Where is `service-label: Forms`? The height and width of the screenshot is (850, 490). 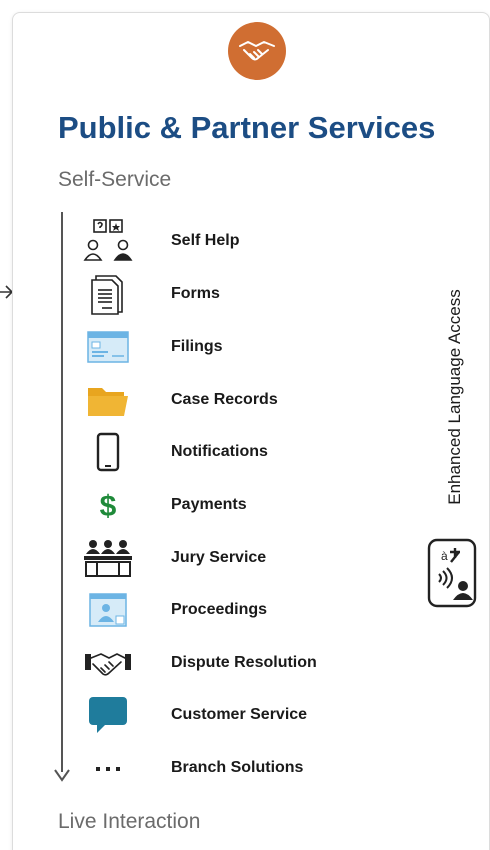
service-label: Forms is located at coordinates (195, 293).